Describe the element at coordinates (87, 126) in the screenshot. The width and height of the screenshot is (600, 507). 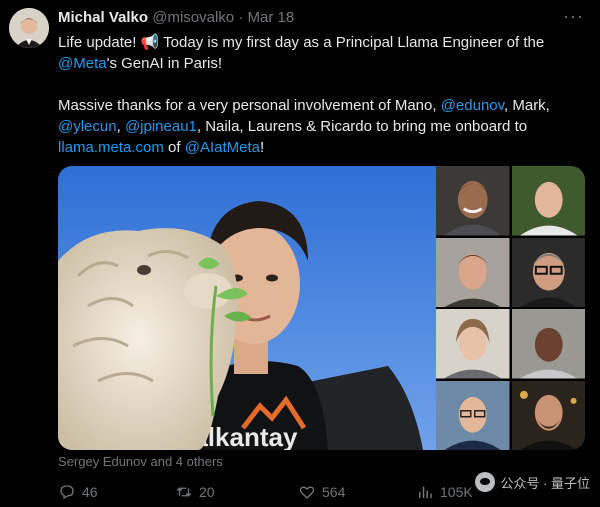
I see `mention-ylecun: @ylecun` at that location.